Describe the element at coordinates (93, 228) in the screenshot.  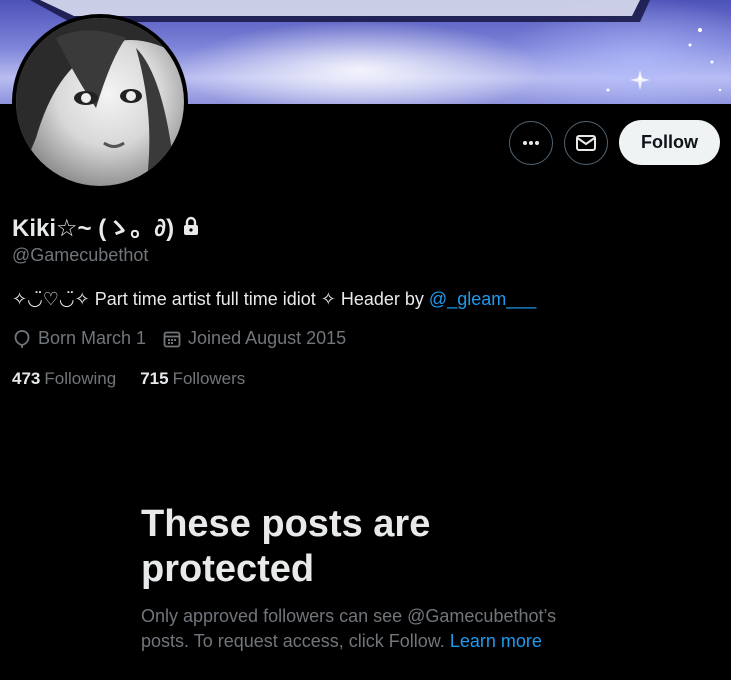
I see `display-name-text: Kiki☆~ (ゝ。∂)` at that location.